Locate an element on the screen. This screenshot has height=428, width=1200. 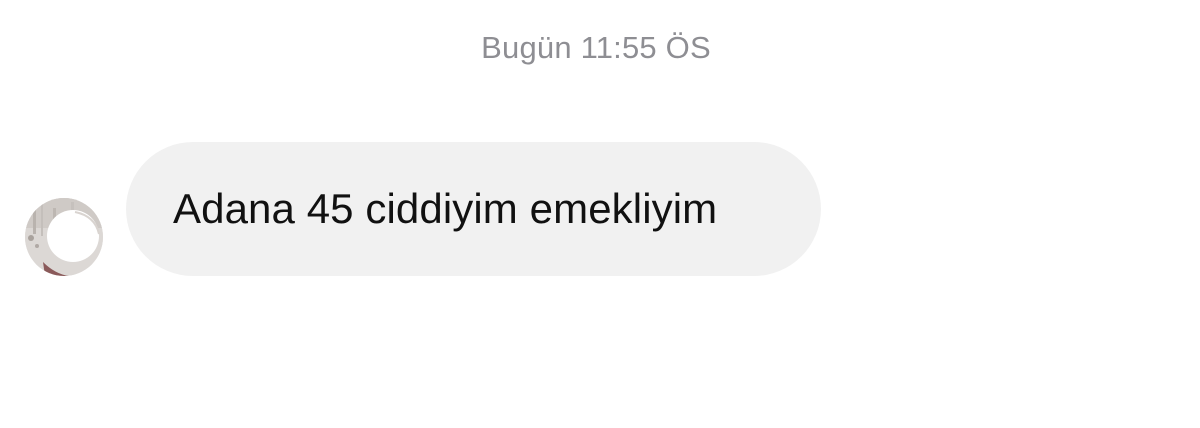
user-avatar is located at coordinates (64, 237).